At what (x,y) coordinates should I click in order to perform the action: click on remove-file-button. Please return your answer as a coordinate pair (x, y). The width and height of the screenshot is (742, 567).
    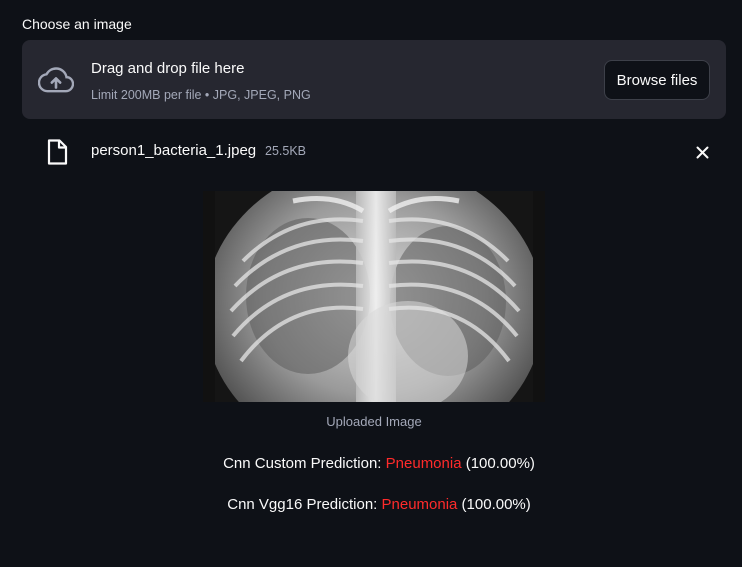
    Looking at the image, I should click on (702, 152).